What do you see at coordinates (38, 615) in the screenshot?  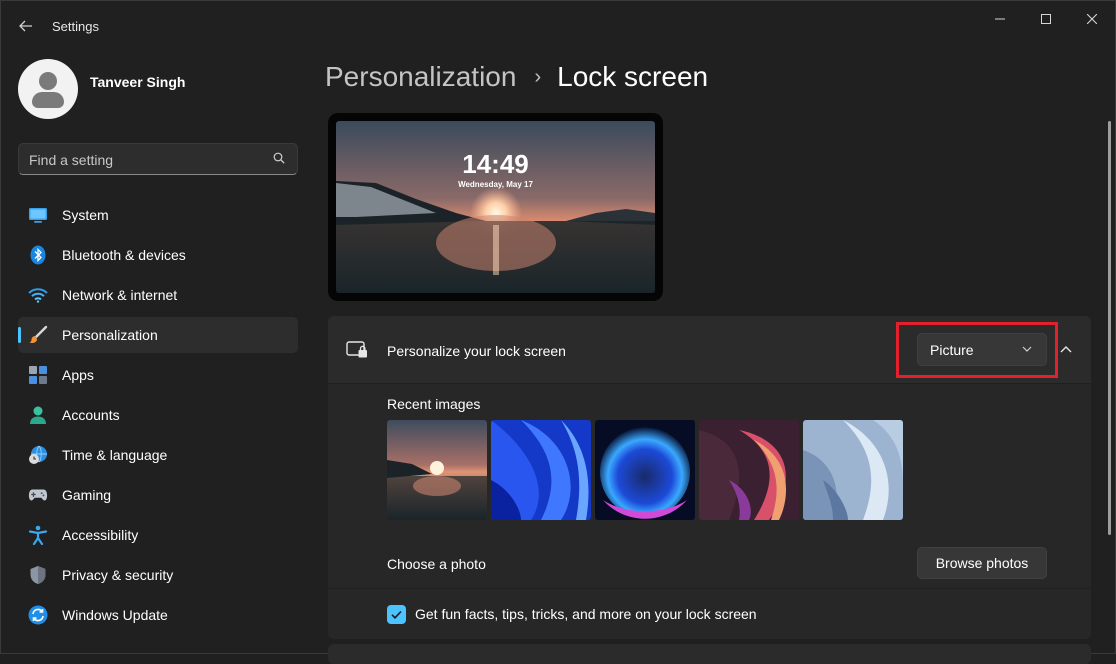 I see `update-icon` at bounding box center [38, 615].